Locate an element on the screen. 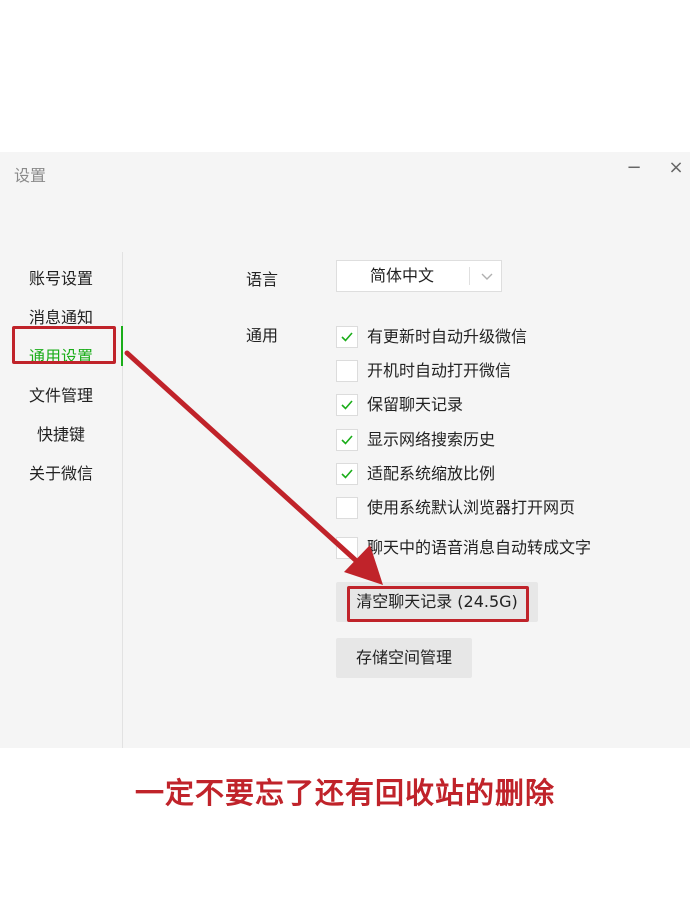  select-divider is located at coordinates (469, 276).